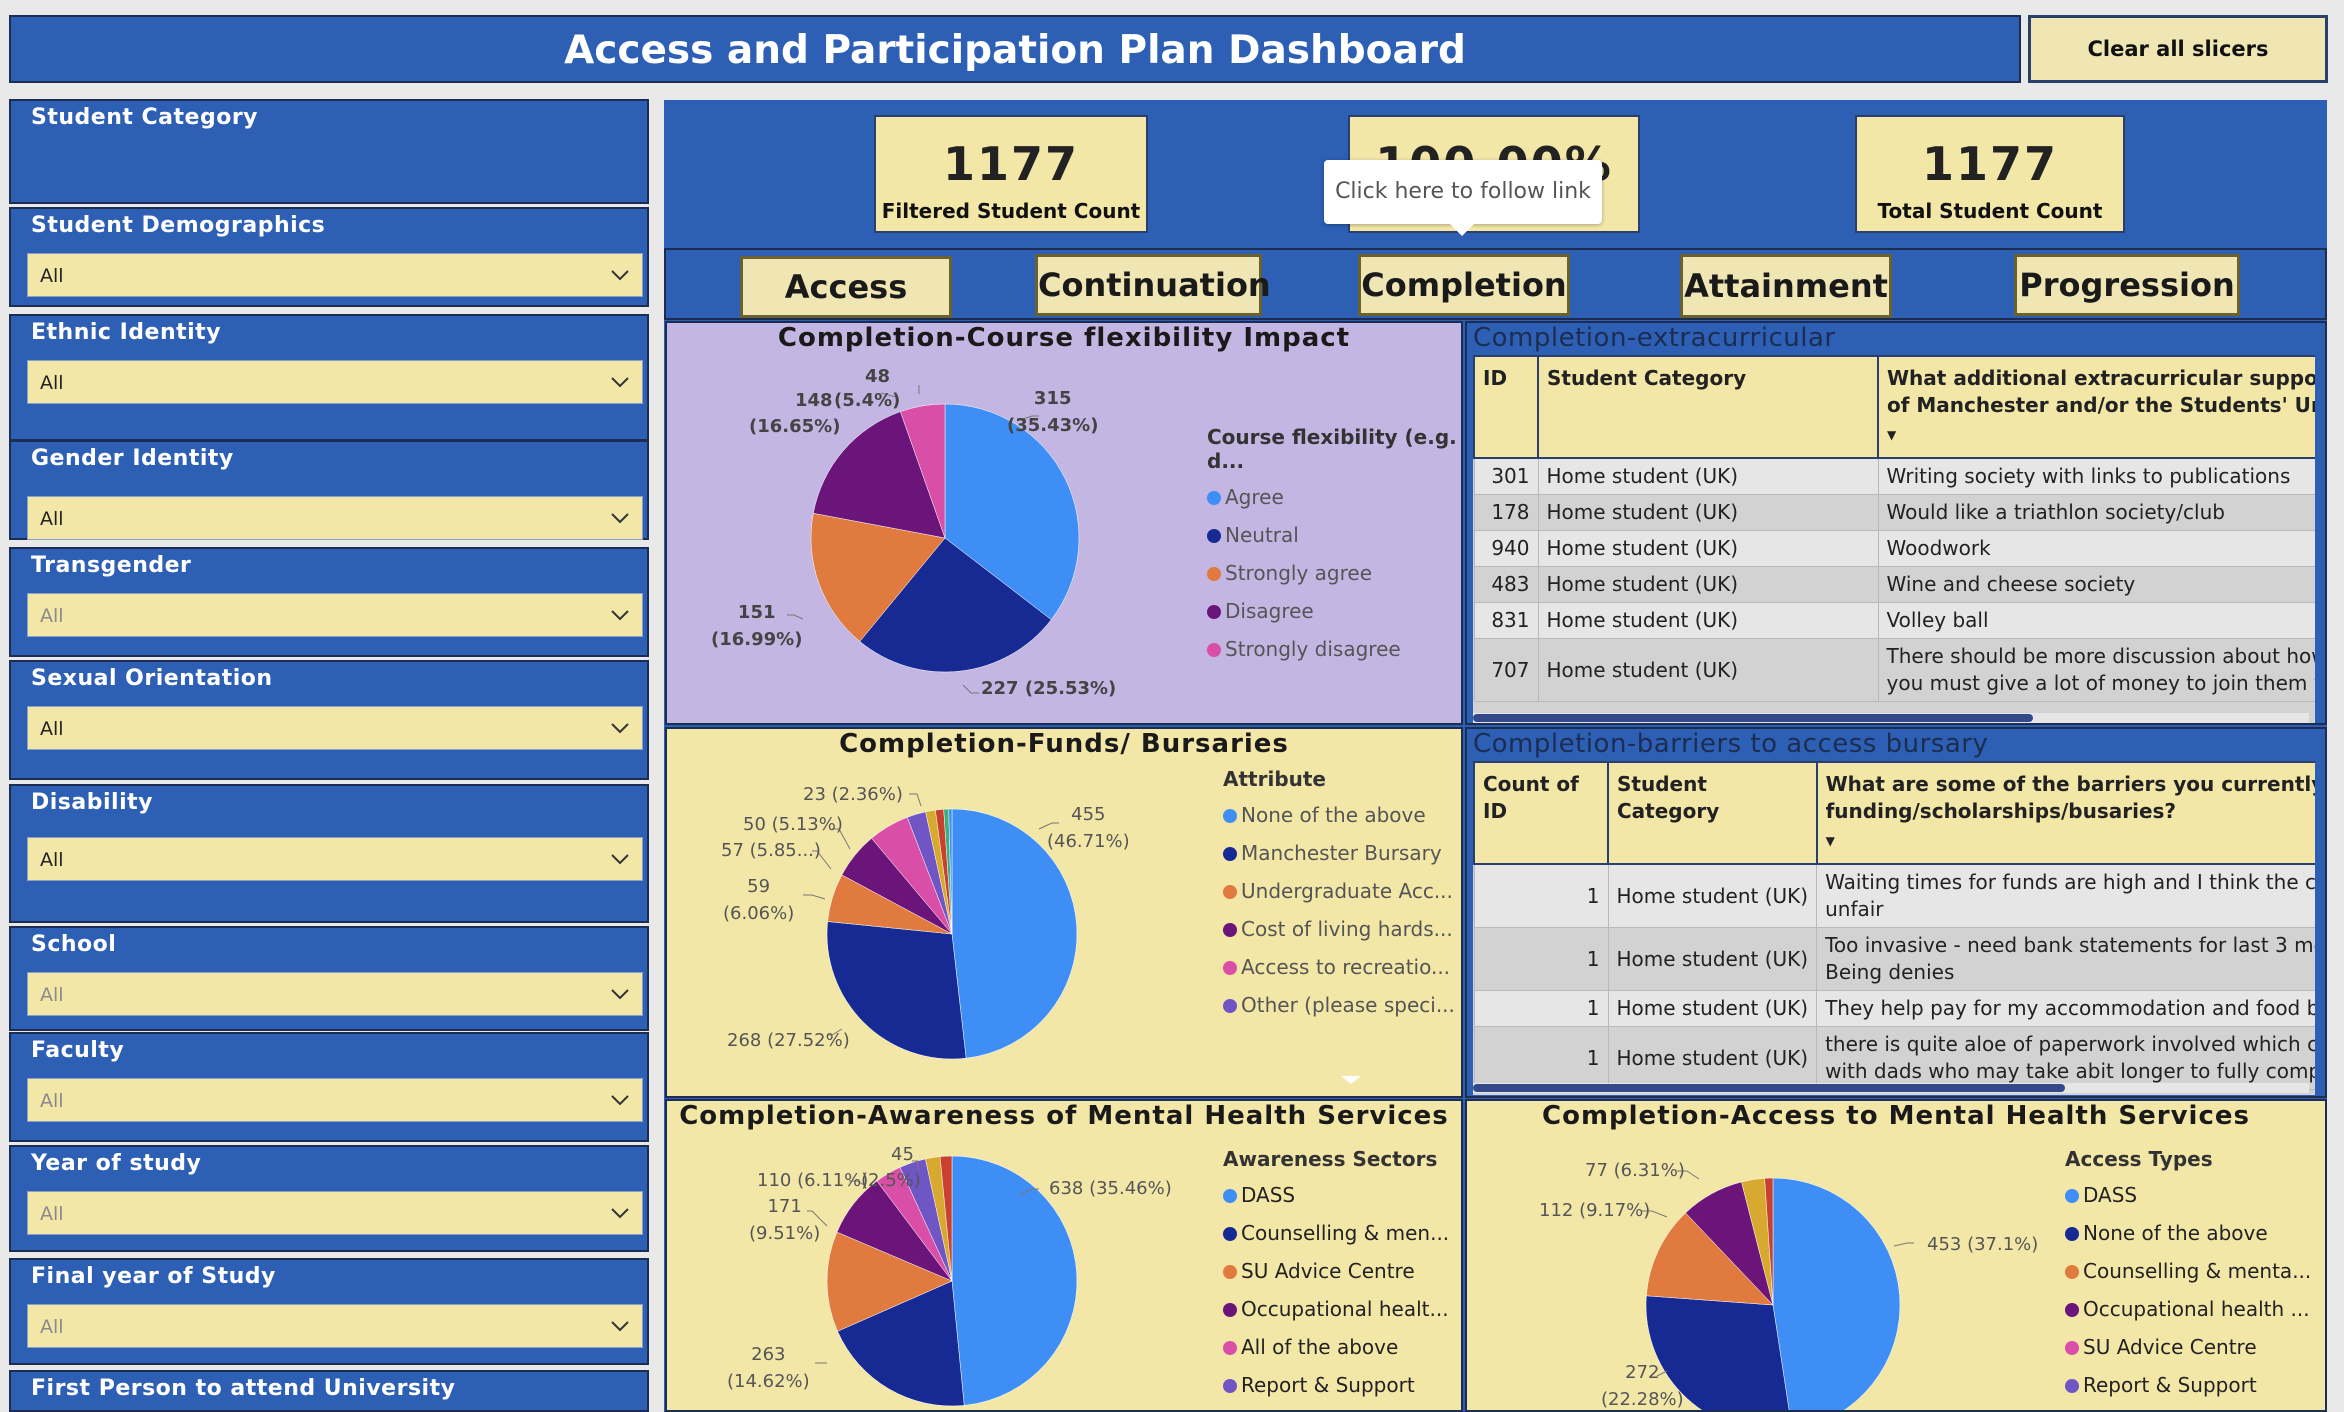 The width and height of the screenshot is (2344, 1412). I want to click on slicer-label: Gender Identity, so click(132, 458).